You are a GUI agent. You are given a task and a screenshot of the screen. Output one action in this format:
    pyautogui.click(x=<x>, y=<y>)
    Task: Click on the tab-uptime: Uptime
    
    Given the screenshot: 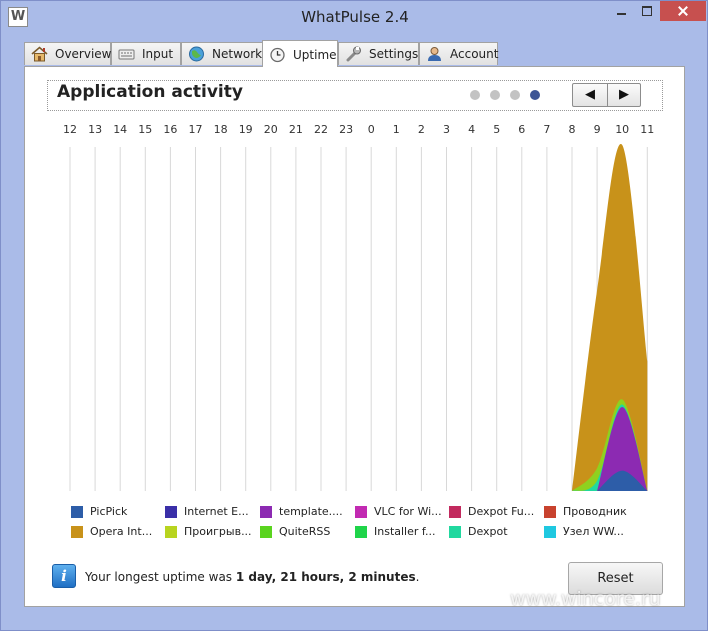 What is the action you would take?
    pyautogui.click(x=300, y=53)
    